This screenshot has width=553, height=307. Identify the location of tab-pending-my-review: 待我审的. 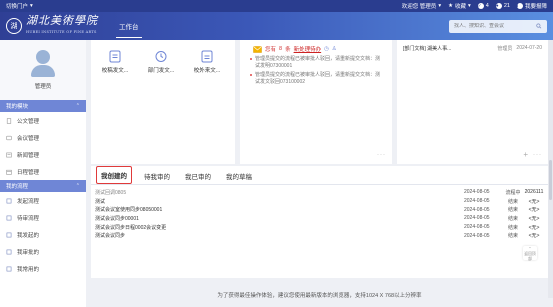
(157, 176).